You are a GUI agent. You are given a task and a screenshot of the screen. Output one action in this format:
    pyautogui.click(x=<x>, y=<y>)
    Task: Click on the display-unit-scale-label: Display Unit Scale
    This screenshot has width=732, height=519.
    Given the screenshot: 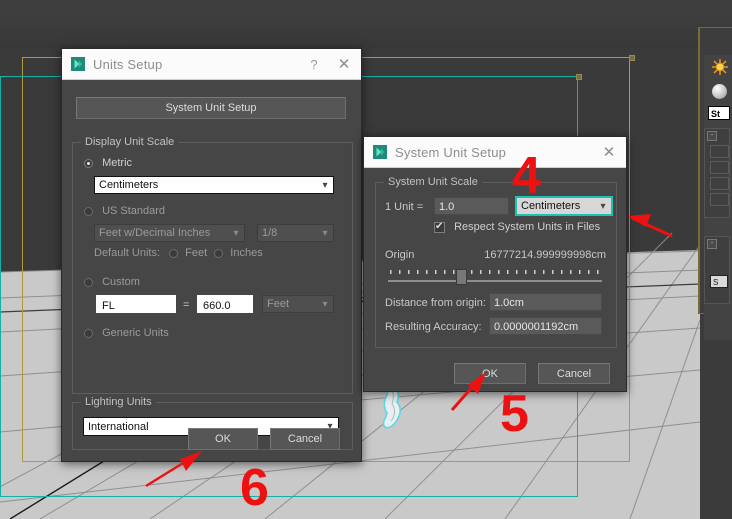 What is the action you would take?
    pyautogui.click(x=130, y=142)
    